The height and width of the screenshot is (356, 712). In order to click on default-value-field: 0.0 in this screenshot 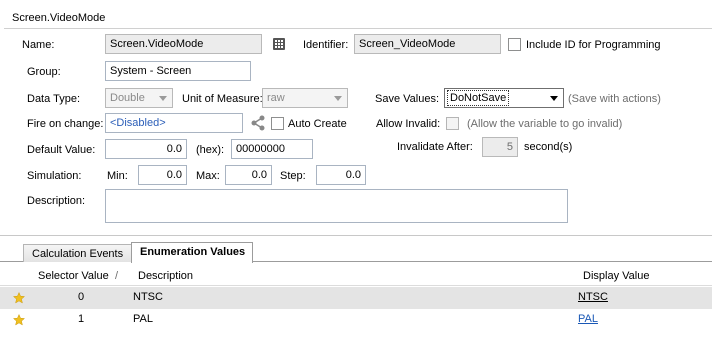, I will do `click(146, 149)`.